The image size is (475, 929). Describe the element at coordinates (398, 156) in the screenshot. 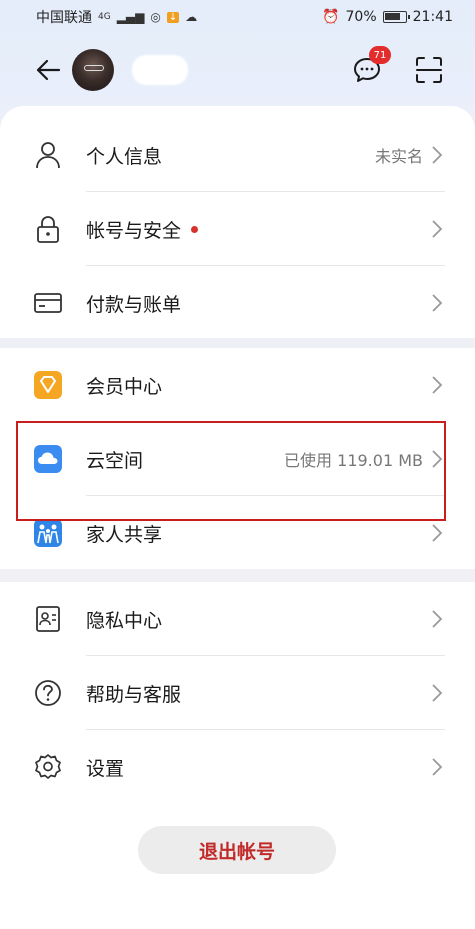

I see `row-value: 未实名` at that location.